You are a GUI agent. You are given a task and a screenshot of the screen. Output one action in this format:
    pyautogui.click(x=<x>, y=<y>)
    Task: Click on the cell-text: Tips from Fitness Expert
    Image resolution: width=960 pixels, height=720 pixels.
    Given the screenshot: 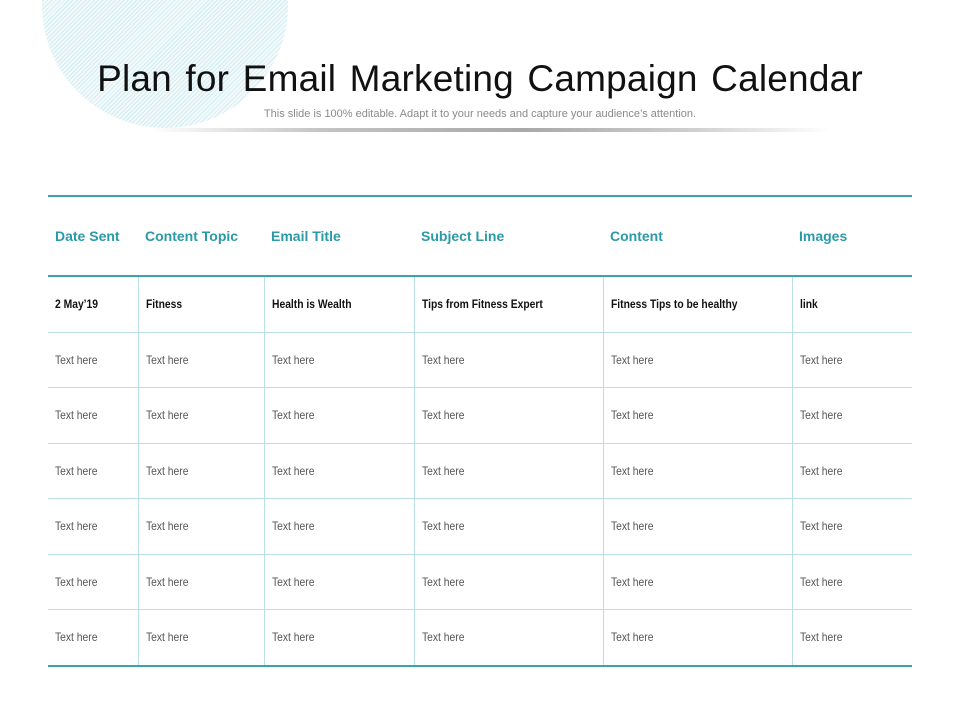 What is the action you would take?
    pyautogui.click(x=482, y=304)
    